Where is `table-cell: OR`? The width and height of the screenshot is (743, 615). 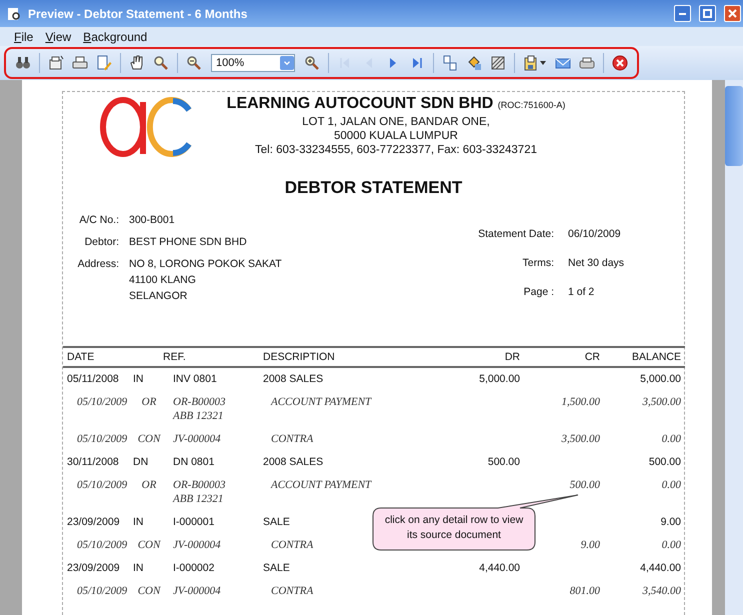
table-cell: OR is located at coordinates (149, 402).